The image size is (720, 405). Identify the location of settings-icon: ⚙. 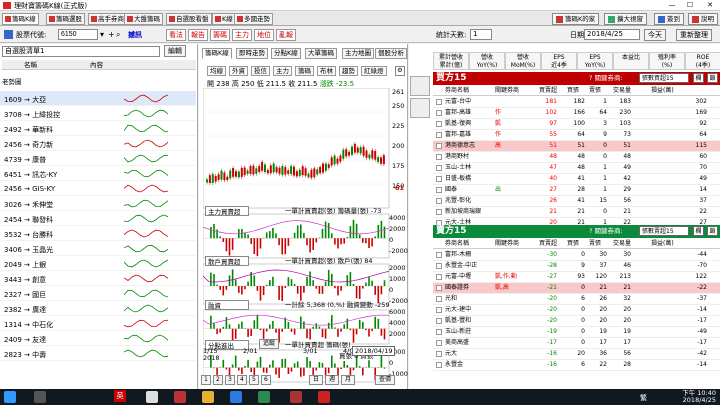
(400, 71).